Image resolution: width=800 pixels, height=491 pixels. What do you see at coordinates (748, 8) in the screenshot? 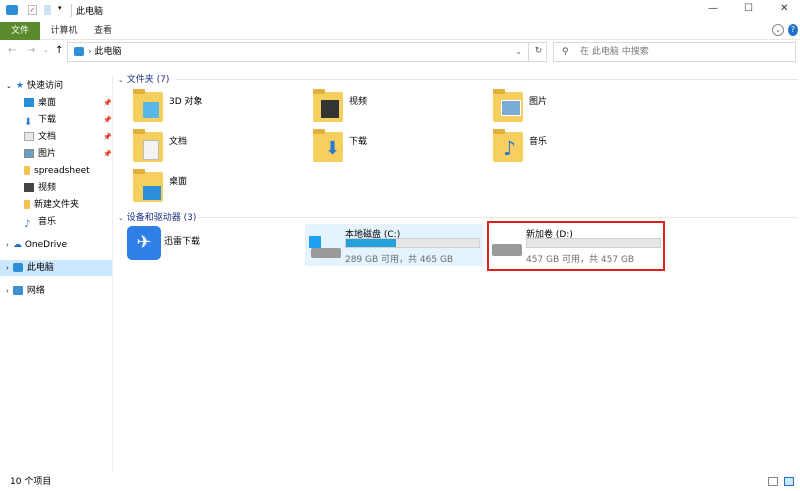
I see `maximize-button: ☐` at bounding box center [748, 8].